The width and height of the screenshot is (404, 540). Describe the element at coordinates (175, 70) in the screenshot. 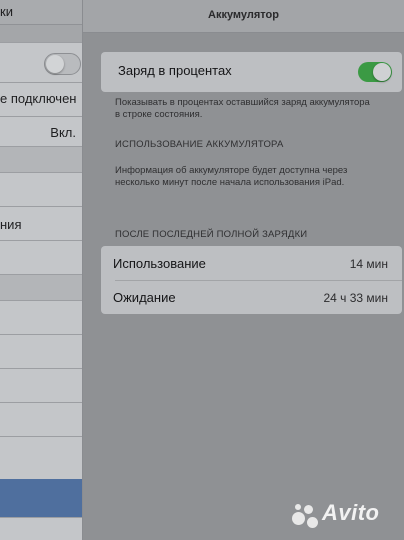

I see `battery-percentage-label: Заряд в процентах` at that location.